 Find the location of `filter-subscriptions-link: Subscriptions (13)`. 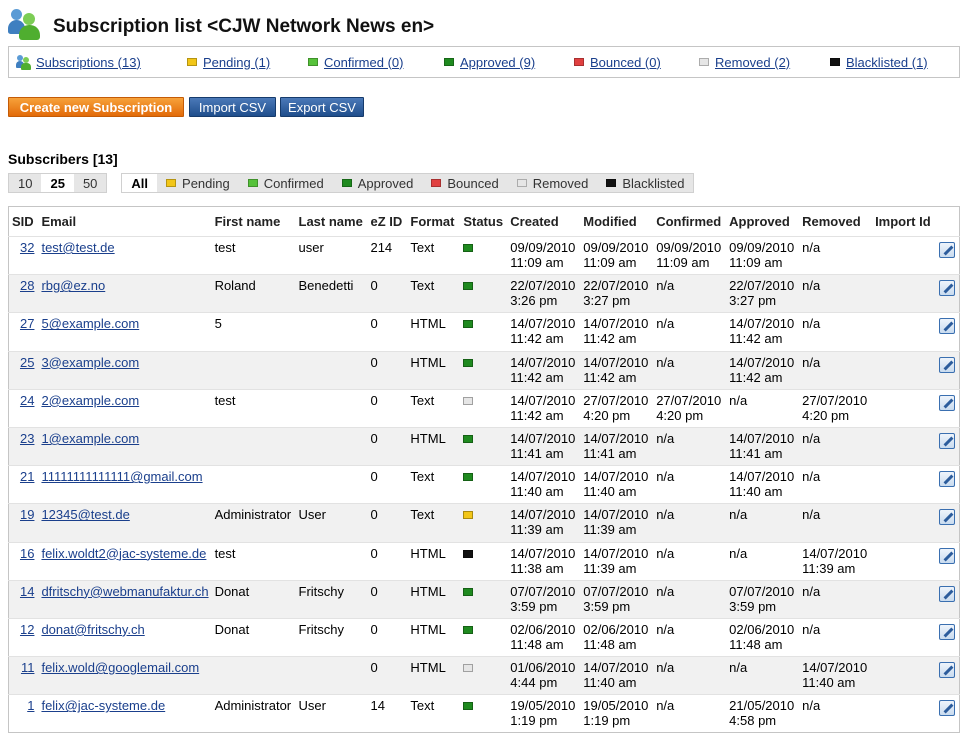

filter-subscriptions-link: Subscriptions (13) is located at coordinates (88, 62).